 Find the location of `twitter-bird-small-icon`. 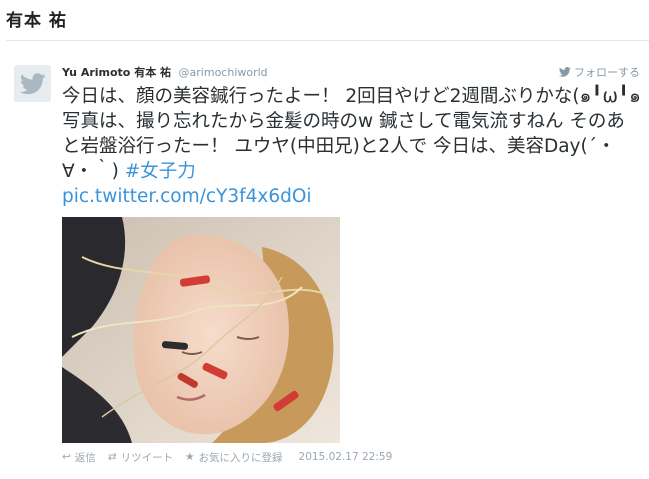

twitter-bird-small-icon is located at coordinates (565, 72).